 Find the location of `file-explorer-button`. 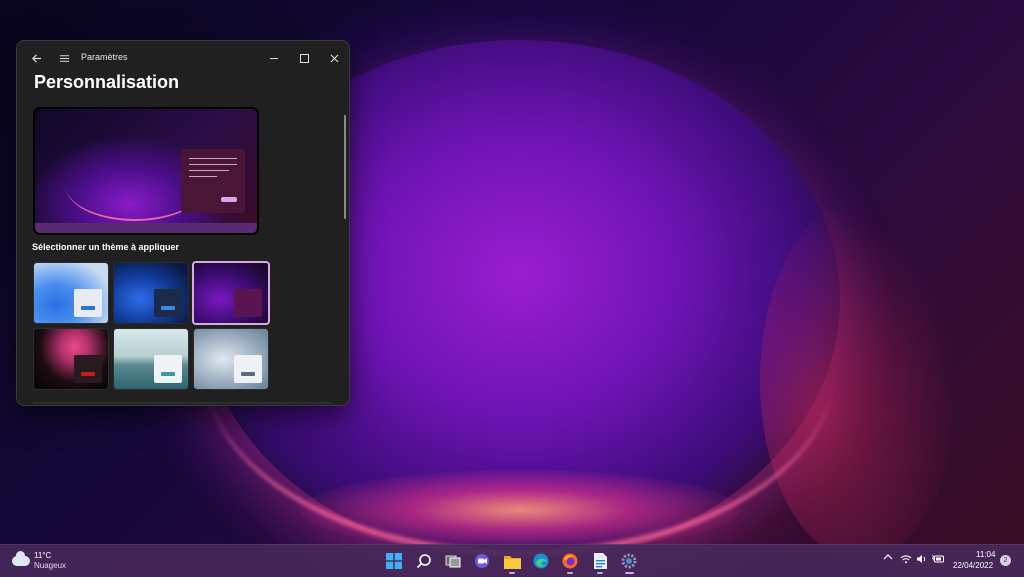

file-explorer-button is located at coordinates (512, 561).